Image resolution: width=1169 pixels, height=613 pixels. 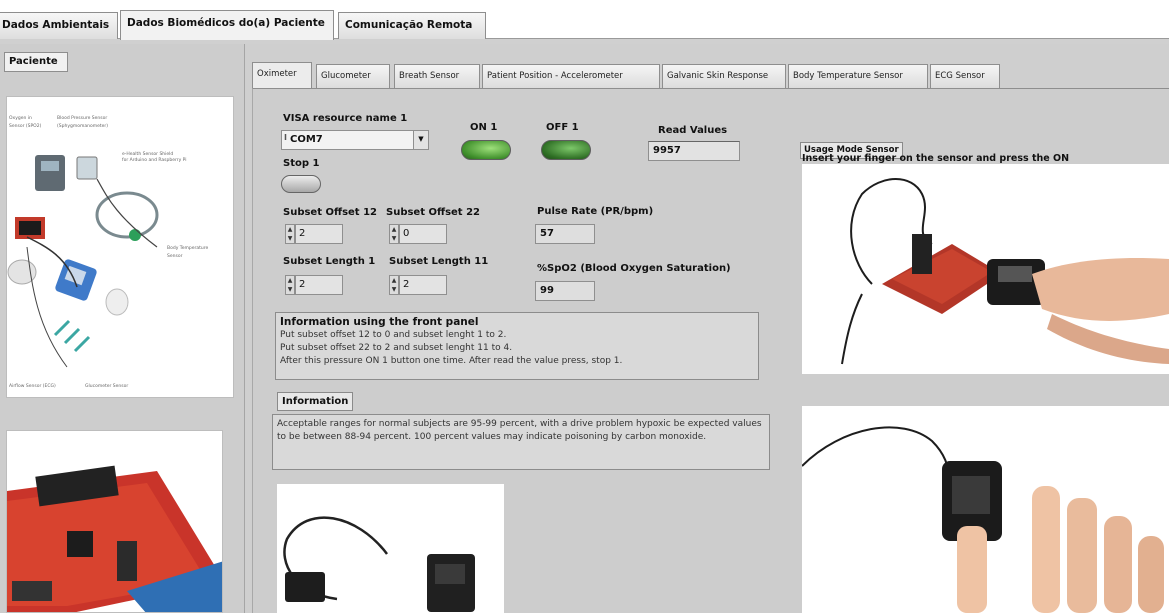 What do you see at coordinates (227, 25) in the screenshot?
I see `tab-dados-biomedicos: Dados Biomédicos do(a) Paciente` at bounding box center [227, 25].